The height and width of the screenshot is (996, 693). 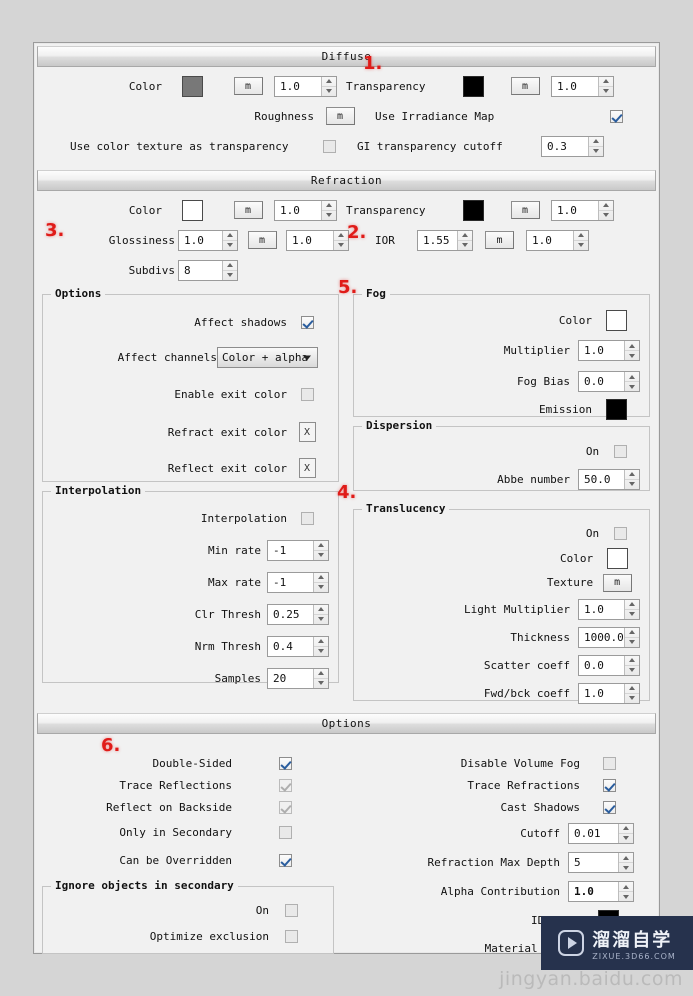 I want to click on refraction-ior-spinner: 1.55, so click(x=445, y=240).